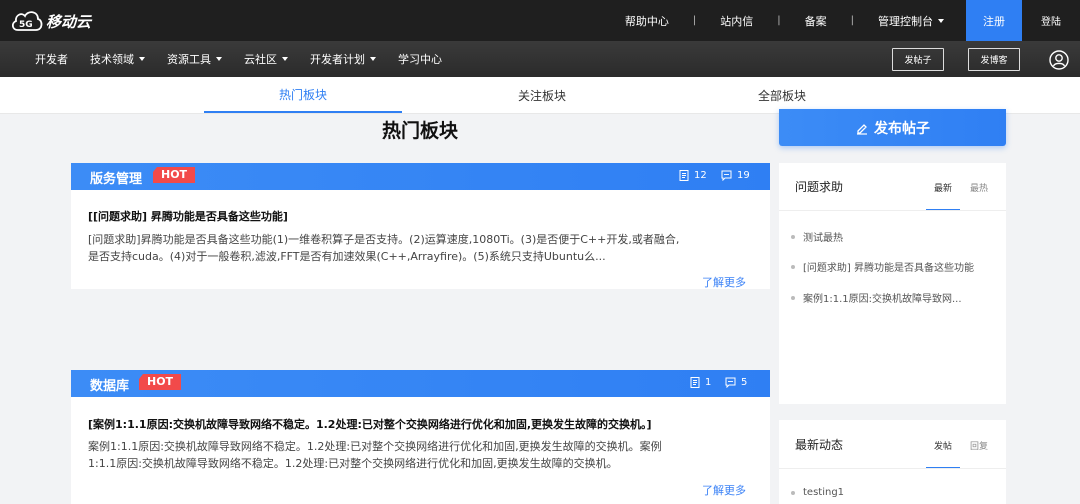 The width and height of the screenshot is (1080, 504). Describe the element at coordinates (188, 216) in the screenshot. I see `post-title: [[问题求助] 昇腾功能是否具备这些功能]` at that location.